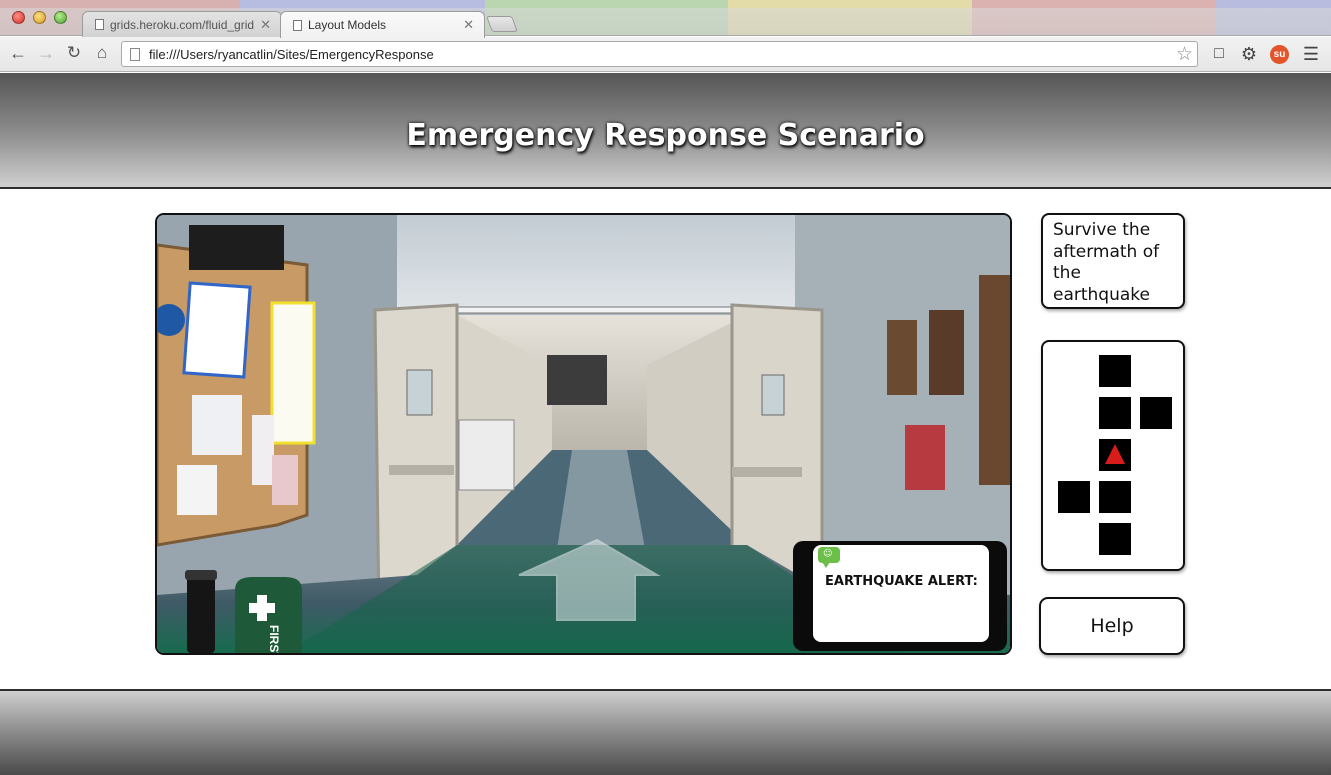 The width and height of the screenshot is (1331, 775). What do you see at coordinates (347, 25) in the screenshot?
I see `tab-title: Layout Models` at bounding box center [347, 25].